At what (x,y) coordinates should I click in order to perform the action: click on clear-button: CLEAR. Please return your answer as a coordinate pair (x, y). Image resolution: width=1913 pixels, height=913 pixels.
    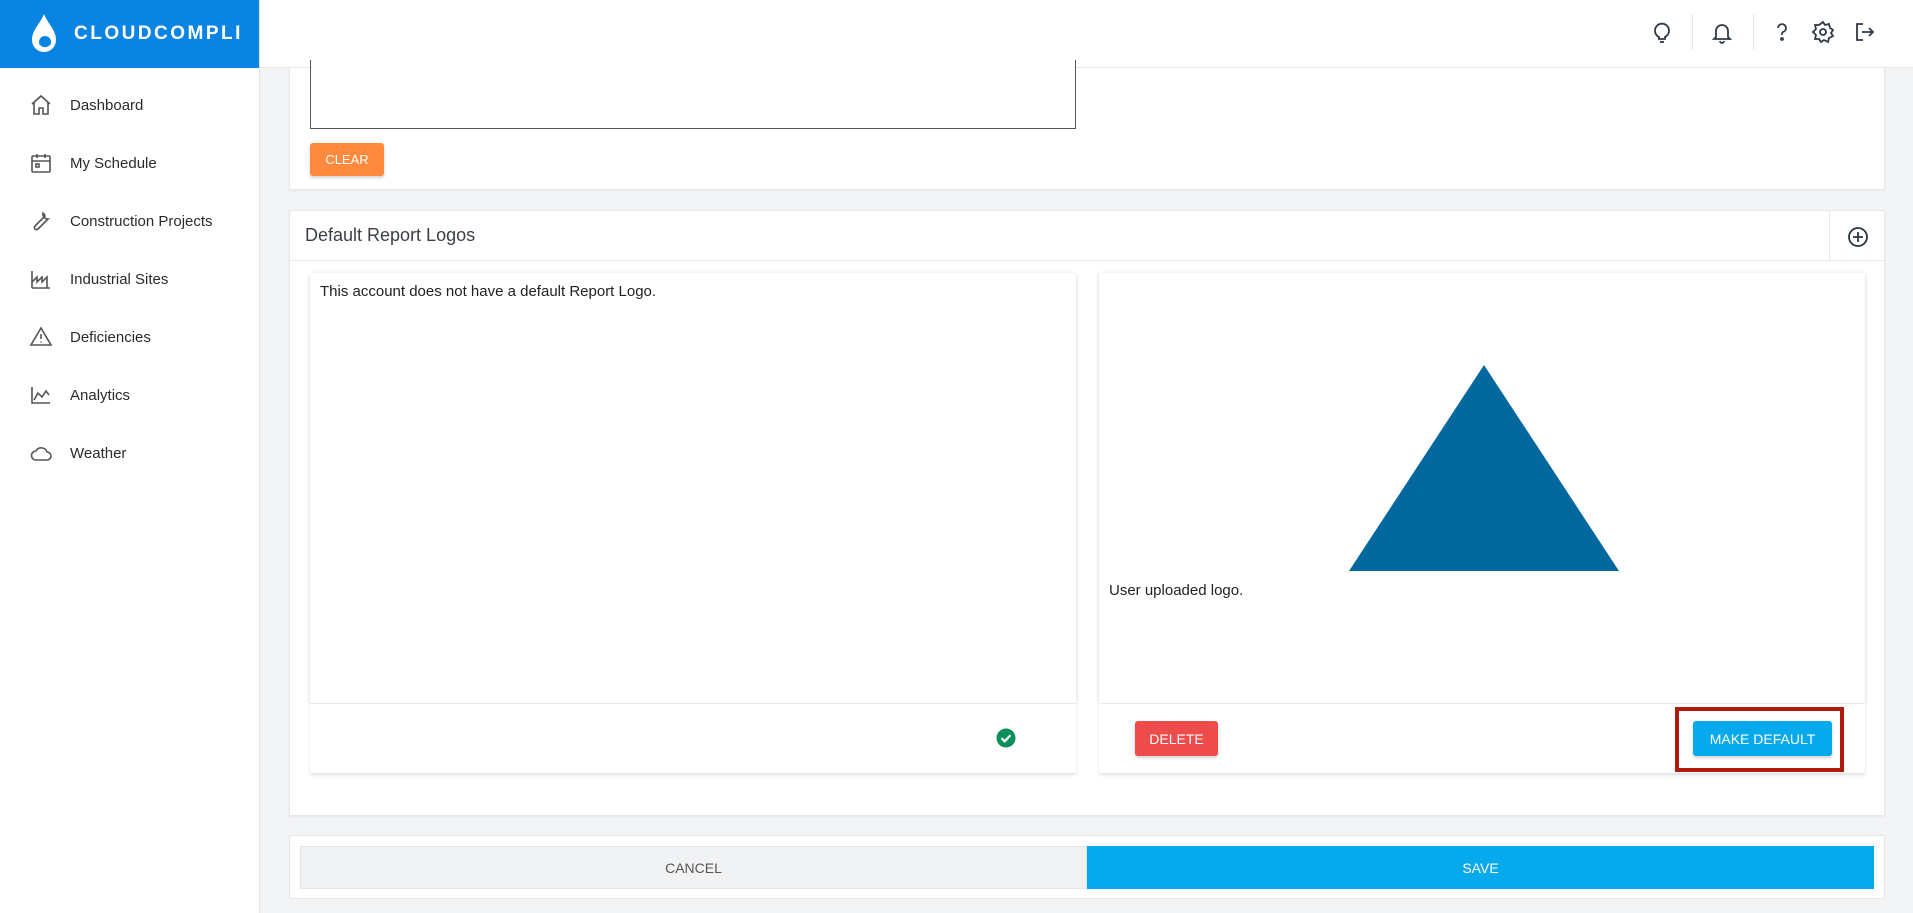
    Looking at the image, I should click on (347, 159).